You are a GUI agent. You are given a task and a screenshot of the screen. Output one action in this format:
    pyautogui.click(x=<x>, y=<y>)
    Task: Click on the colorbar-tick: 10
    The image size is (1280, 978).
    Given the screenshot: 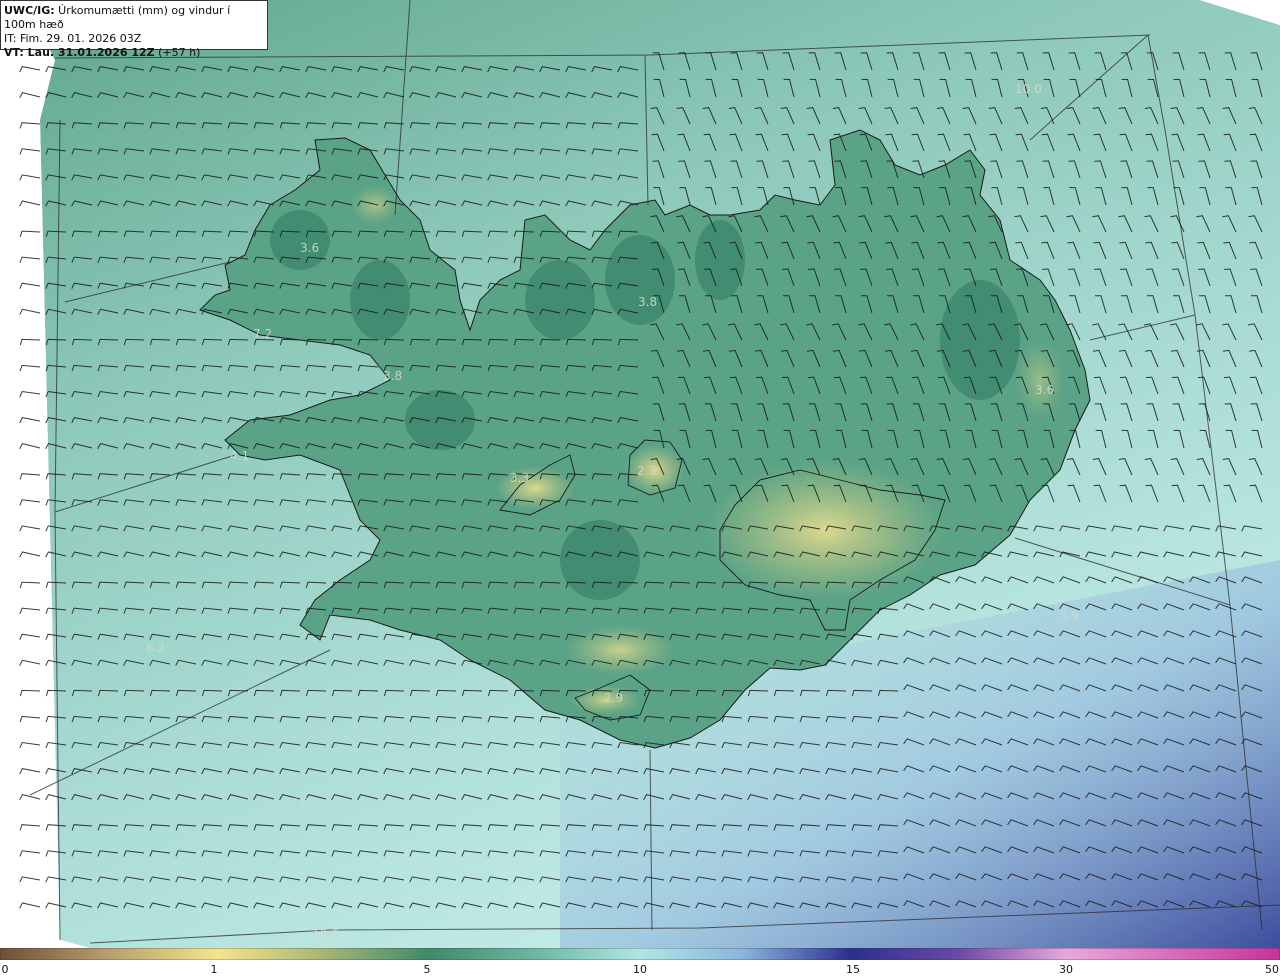 What is the action you would take?
    pyautogui.click(x=640, y=969)
    